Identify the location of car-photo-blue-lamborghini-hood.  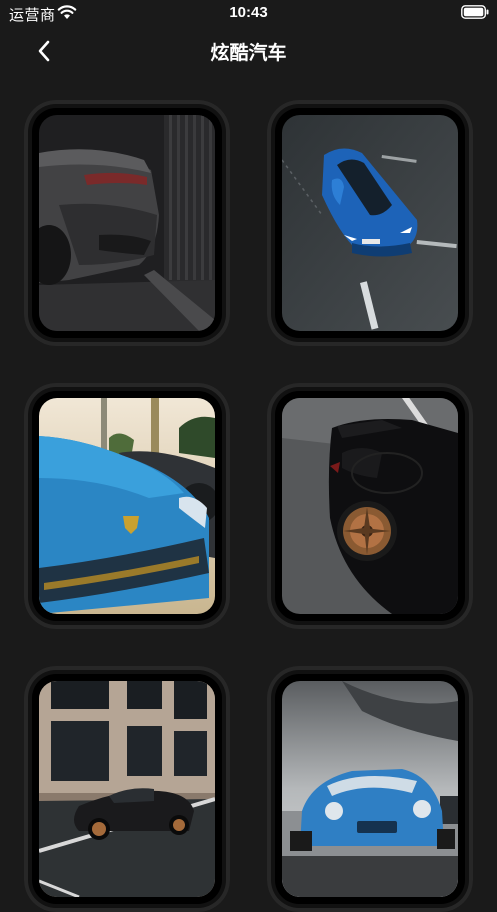
(127, 506).